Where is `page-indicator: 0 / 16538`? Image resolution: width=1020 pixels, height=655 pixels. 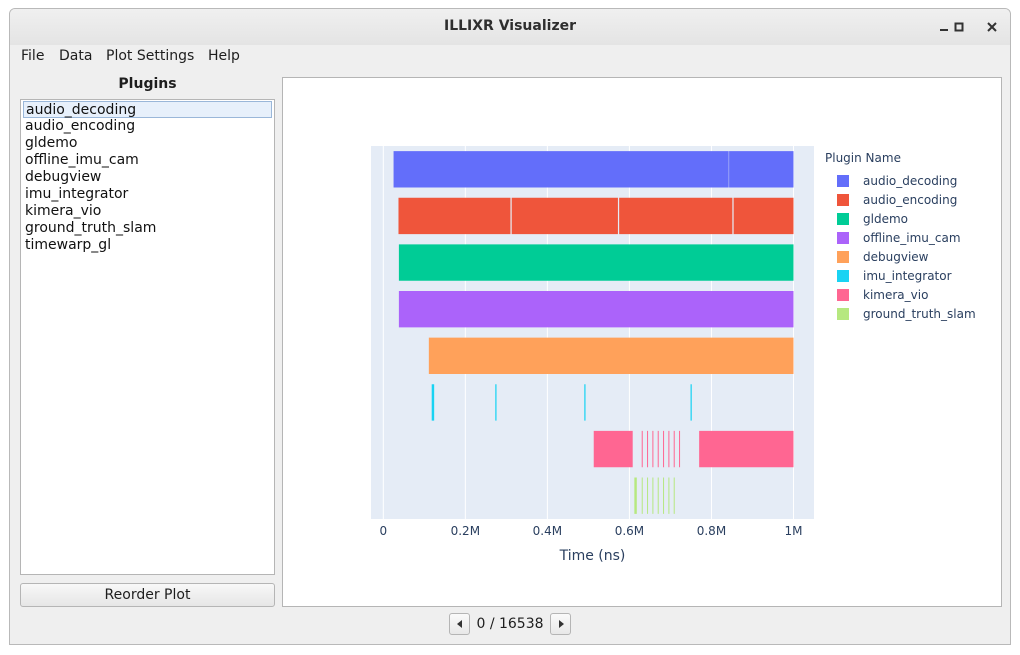 page-indicator: 0 / 16538 is located at coordinates (510, 624).